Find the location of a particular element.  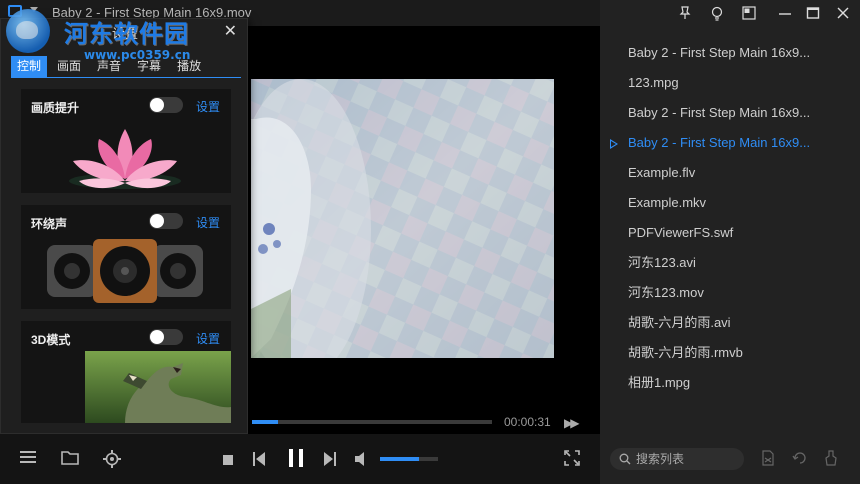

pin-icon is located at coordinates (685, 15).